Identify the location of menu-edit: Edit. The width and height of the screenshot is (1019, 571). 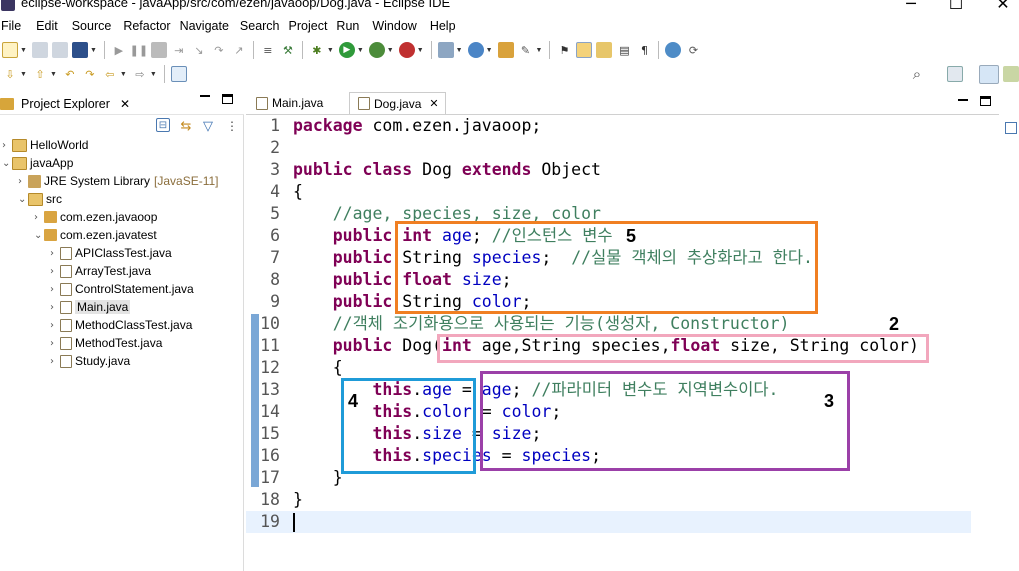
(51, 28).